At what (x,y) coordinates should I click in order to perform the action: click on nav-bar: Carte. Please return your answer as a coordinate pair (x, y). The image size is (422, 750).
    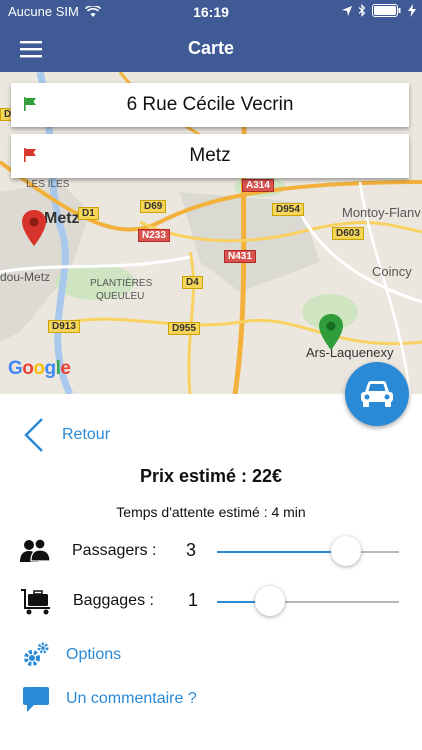
    Looking at the image, I should click on (211, 48).